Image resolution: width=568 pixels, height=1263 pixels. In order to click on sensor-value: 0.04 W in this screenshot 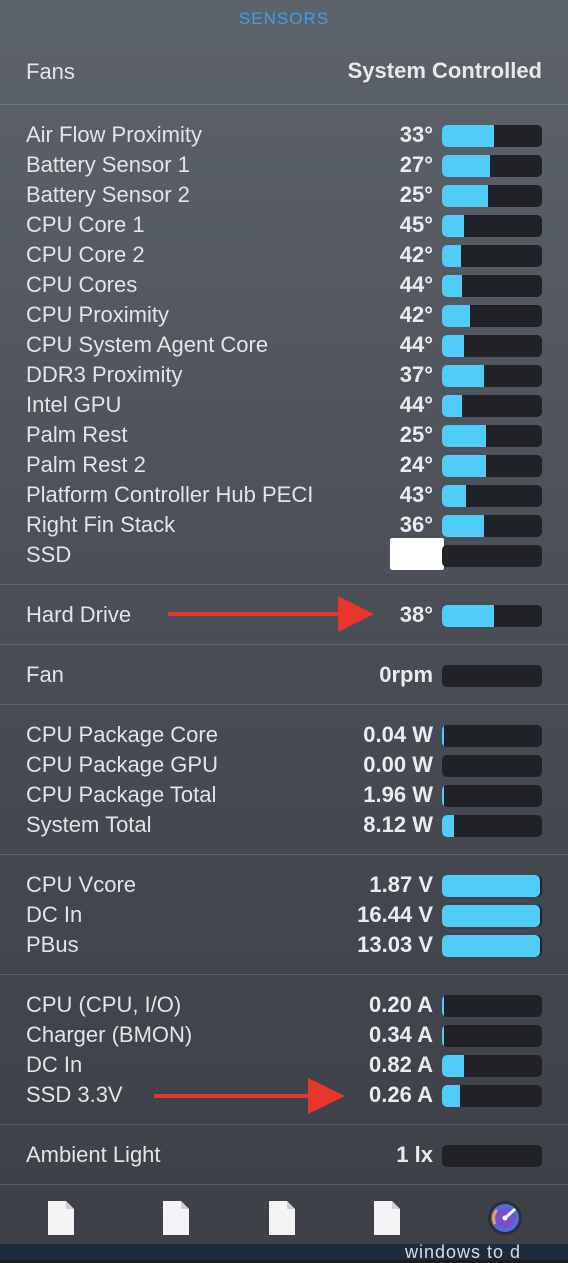, I will do `click(398, 734)`.